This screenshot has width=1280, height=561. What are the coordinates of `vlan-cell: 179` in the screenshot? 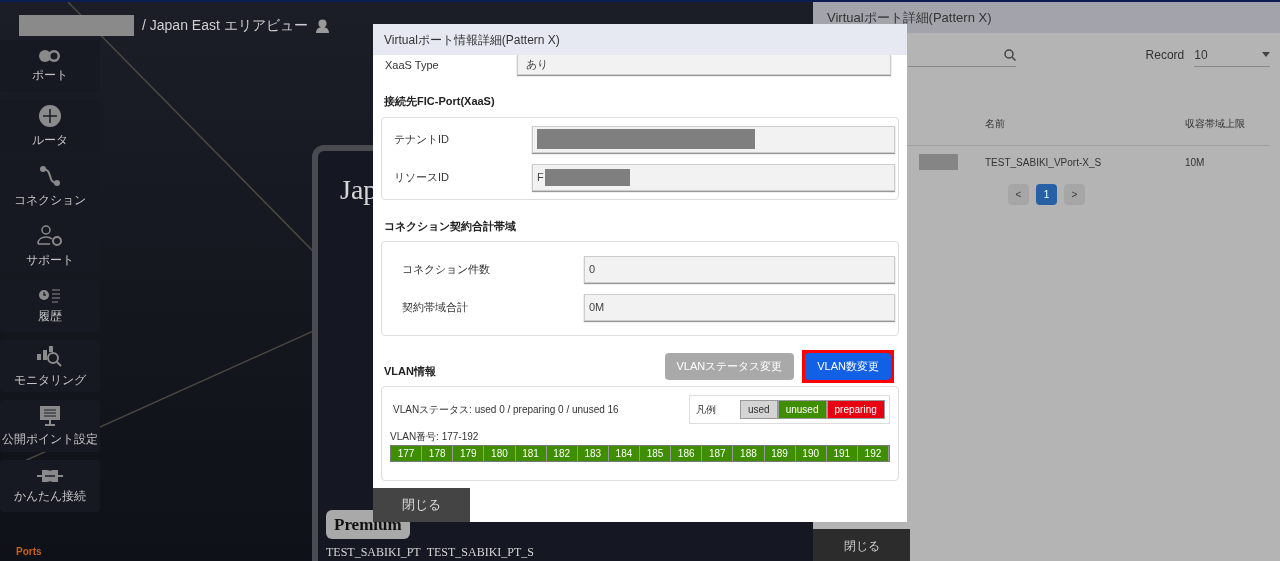 It's located at (469, 453).